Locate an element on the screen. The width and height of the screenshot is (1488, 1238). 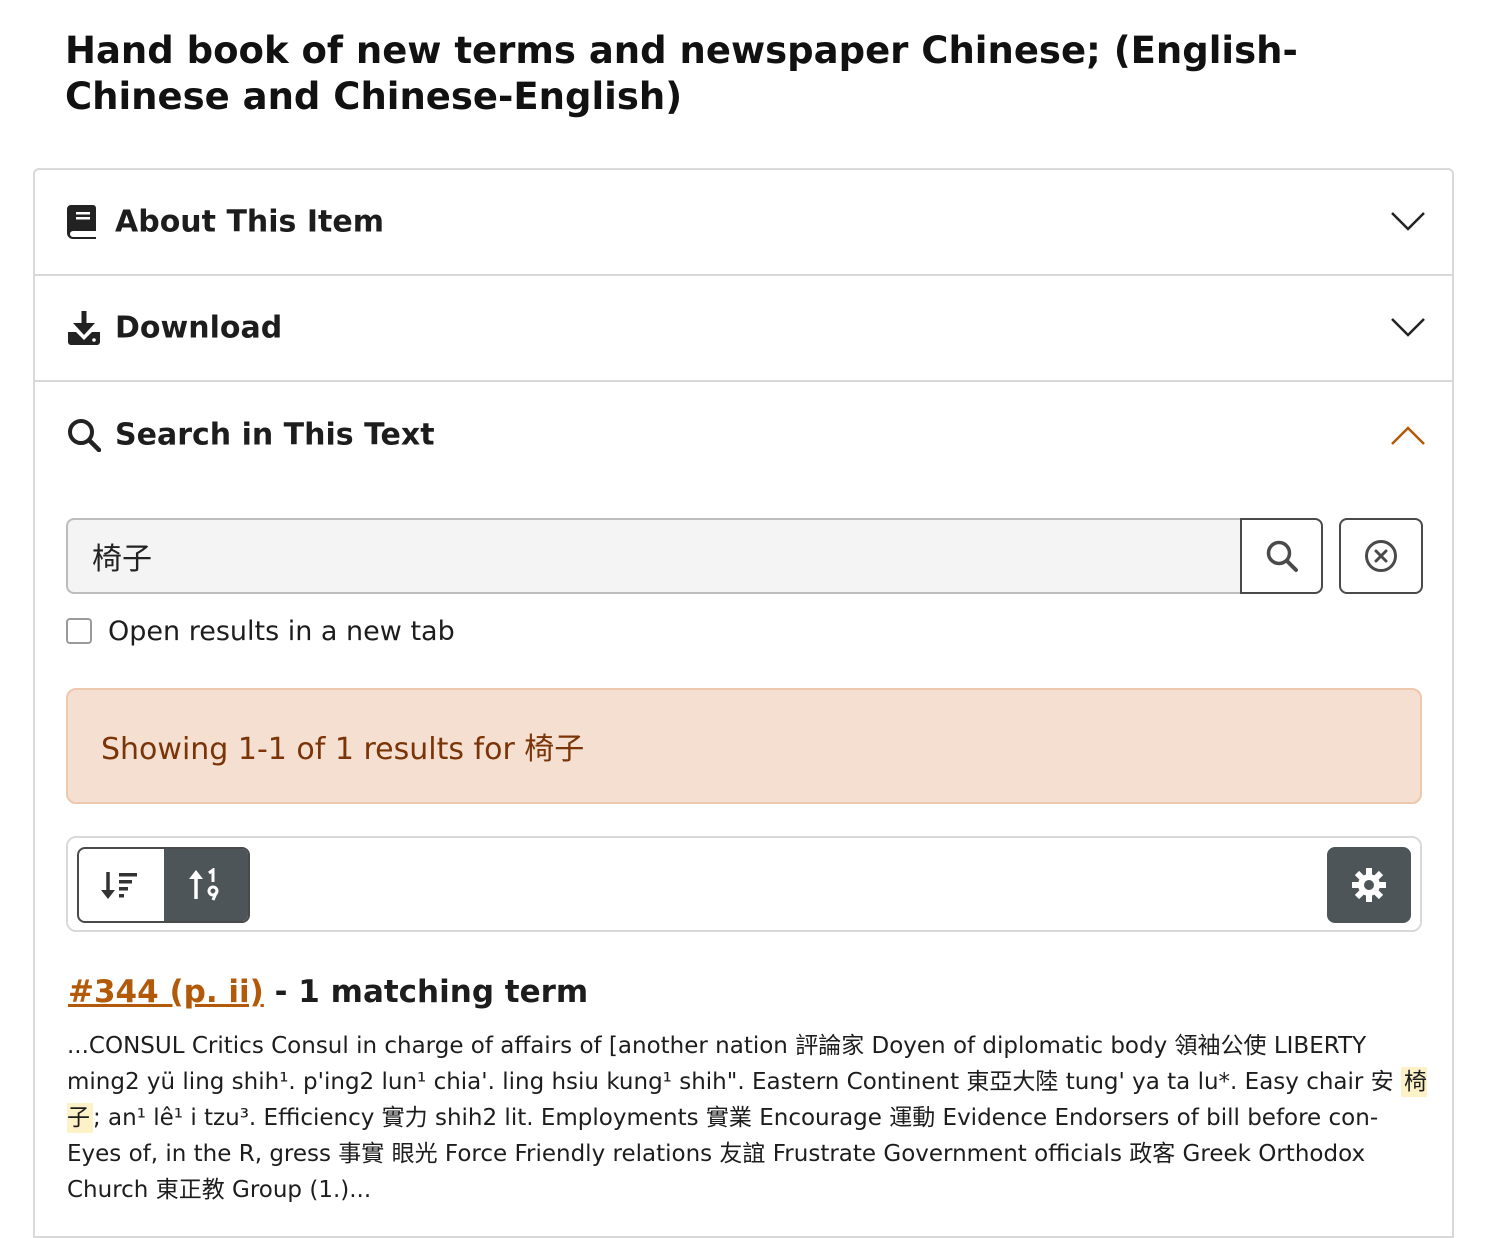
open-new-tab-label: Open results in a new tab is located at coordinates (281, 631).